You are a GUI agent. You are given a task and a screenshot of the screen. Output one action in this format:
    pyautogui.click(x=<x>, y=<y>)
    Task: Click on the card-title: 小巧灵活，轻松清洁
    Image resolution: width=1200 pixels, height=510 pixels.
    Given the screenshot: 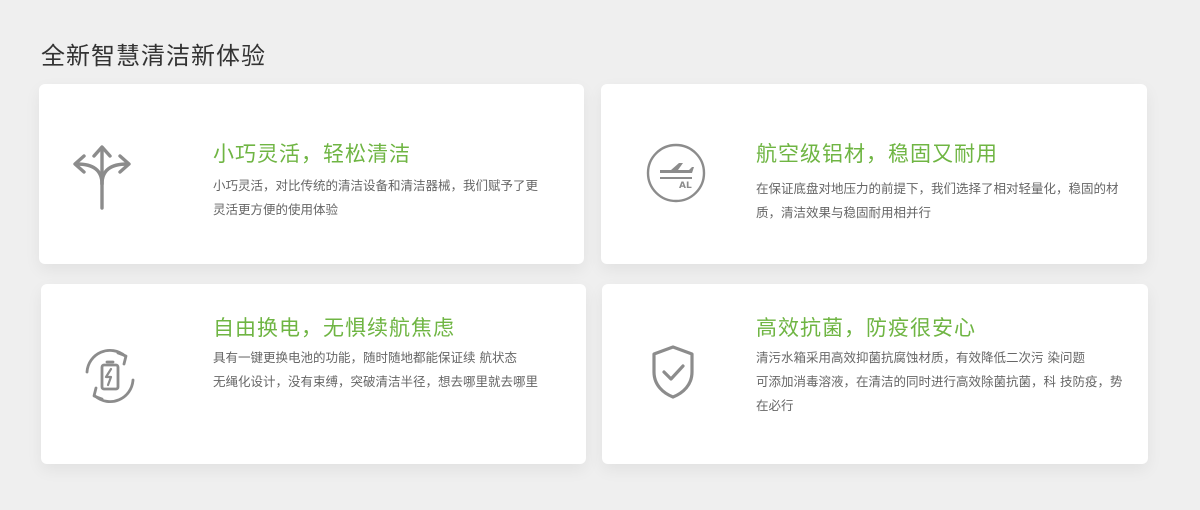 What is the action you would take?
    pyautogui.click(x=312, y=154)
    